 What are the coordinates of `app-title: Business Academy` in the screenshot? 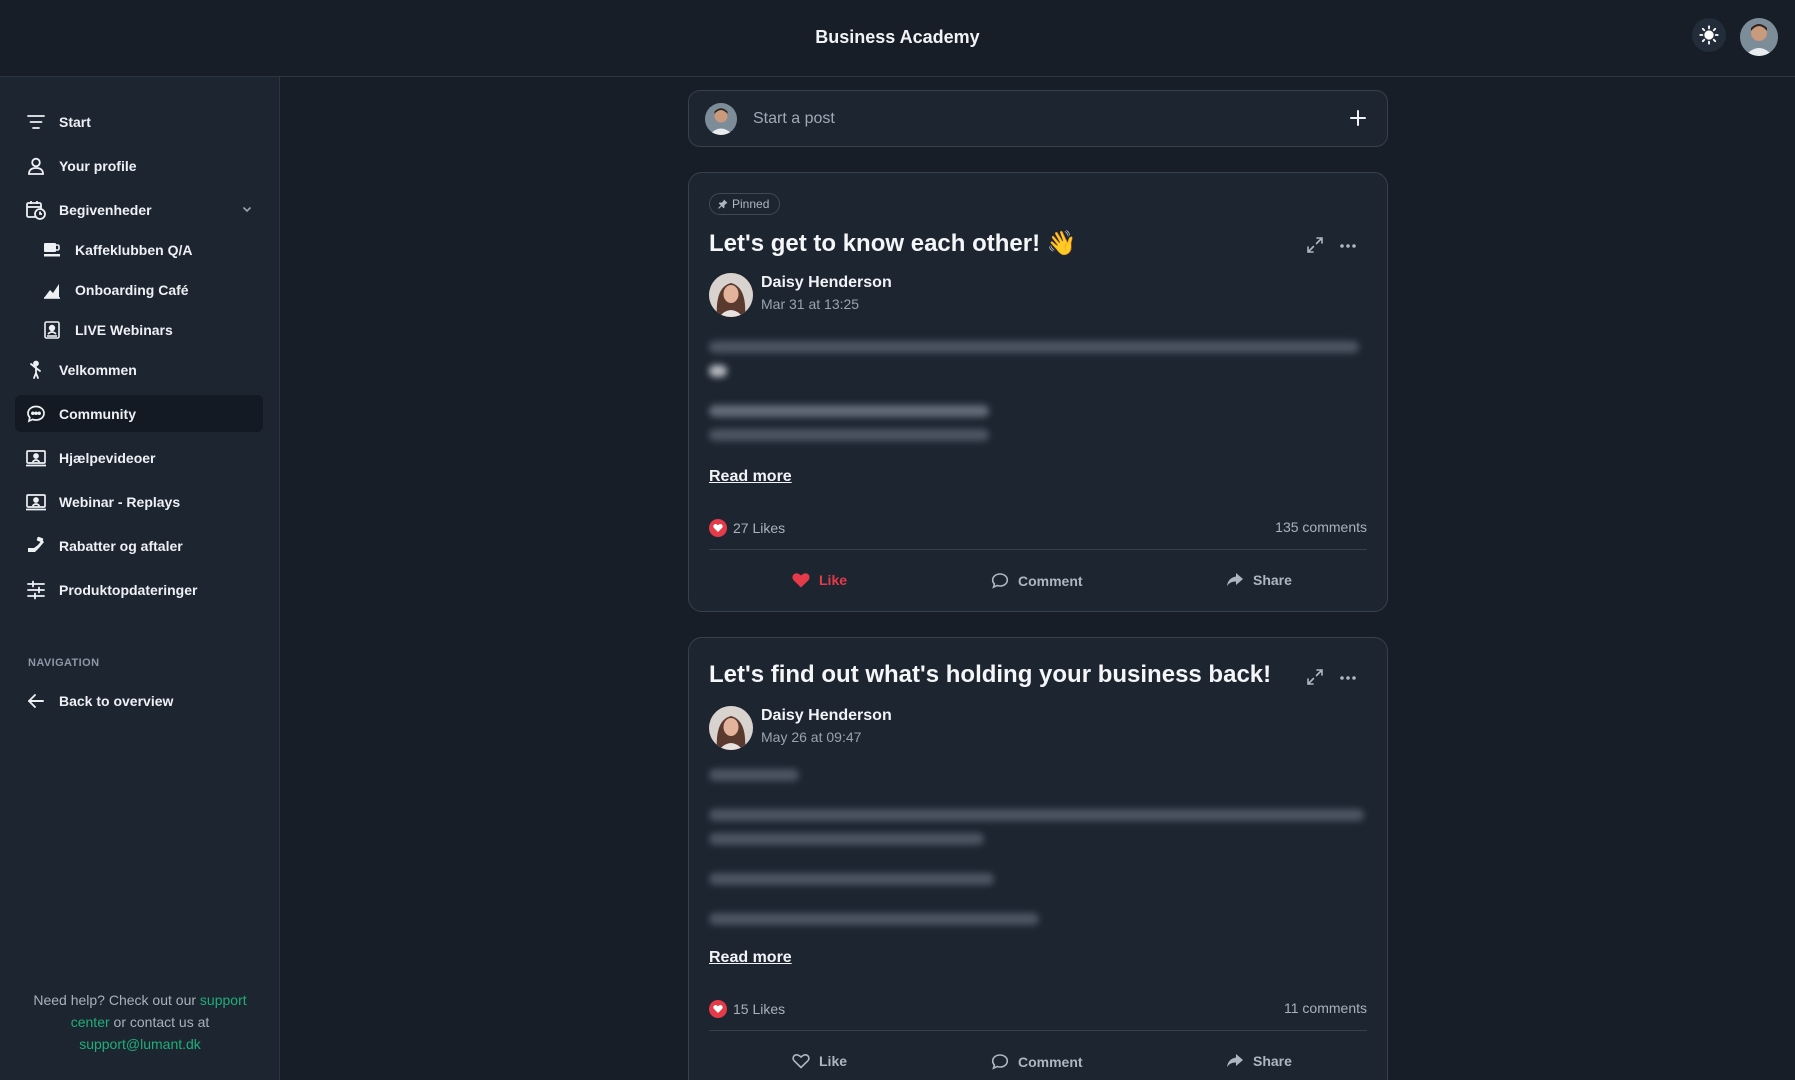 It's located at (897, 37).